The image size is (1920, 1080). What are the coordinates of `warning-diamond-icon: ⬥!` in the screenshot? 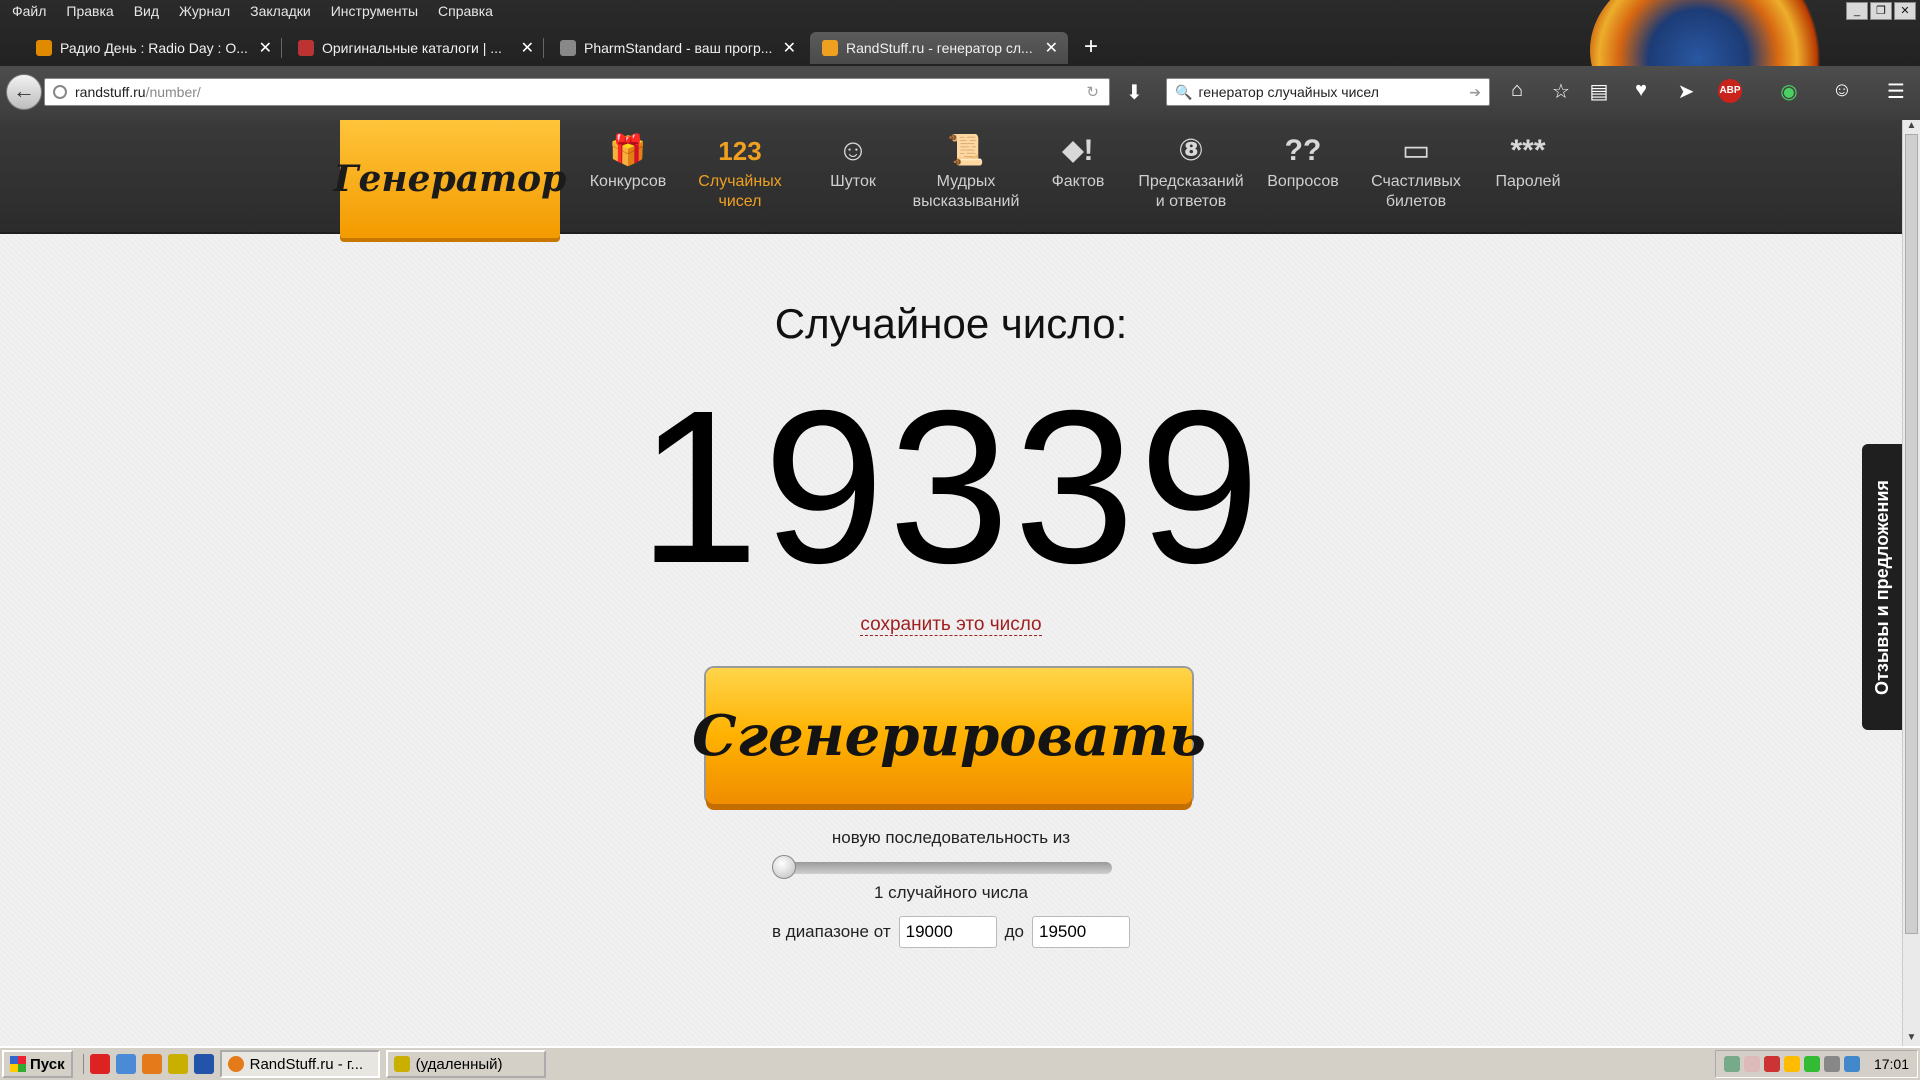 It's located at (1078, 150).